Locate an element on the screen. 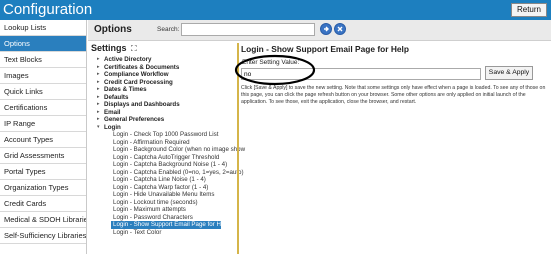 The height and width of the screenshot is (254, 551). tree-folder: ▸ Compliance Workflow is located at coordinates (166, 75).